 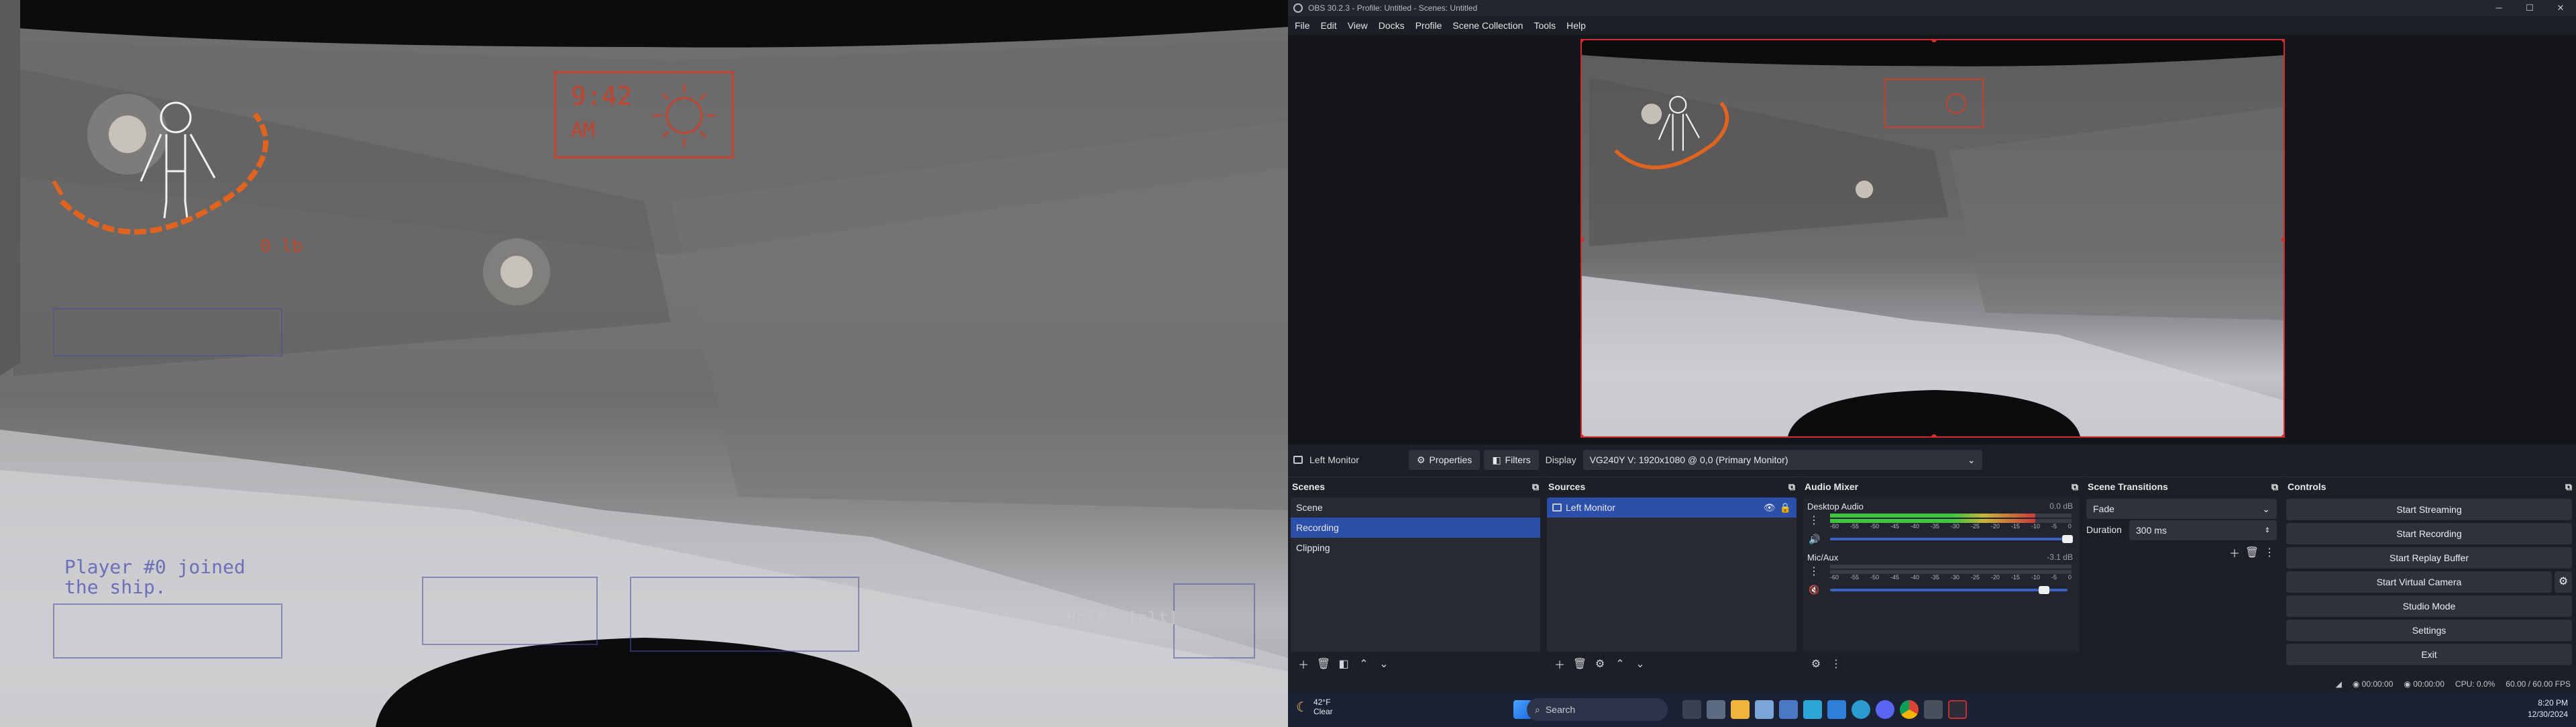 What do you see at coordinates (2203, 530) in the screenshot?
I see `duration-input: 300 ms ⇕` at bounding box center [2203, 530].